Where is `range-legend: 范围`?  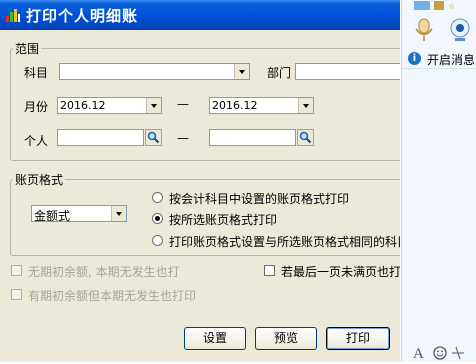 range-legend: 范围 is located at coordinates (27, 49).